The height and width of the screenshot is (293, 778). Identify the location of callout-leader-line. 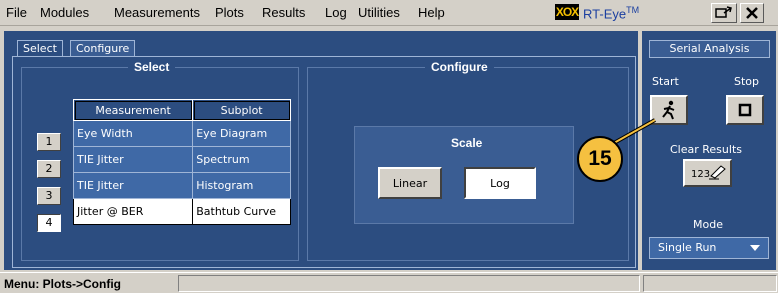
(634, 131).